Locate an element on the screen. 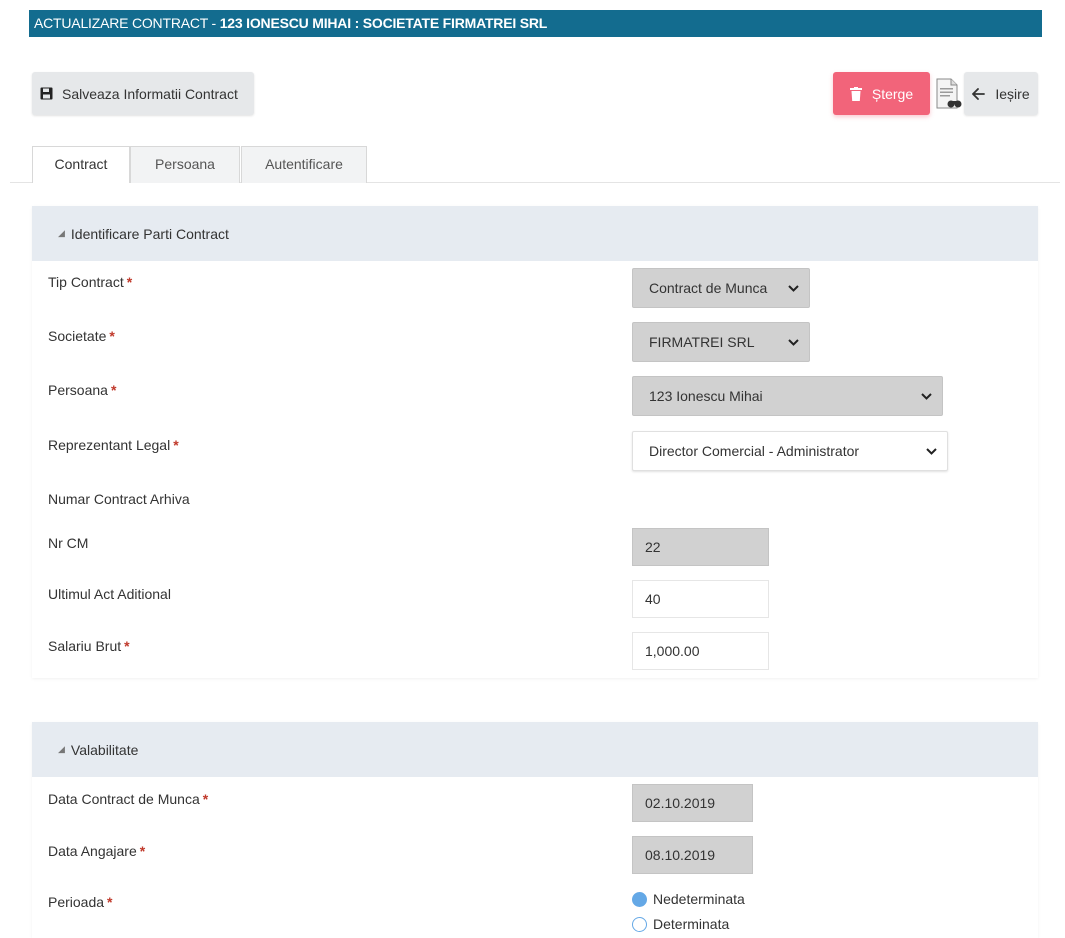 Image resolution: width=1065 pixels, height=938 pixels. tip-contract-select: Contract de Munca is located at coordinates (721, 288).